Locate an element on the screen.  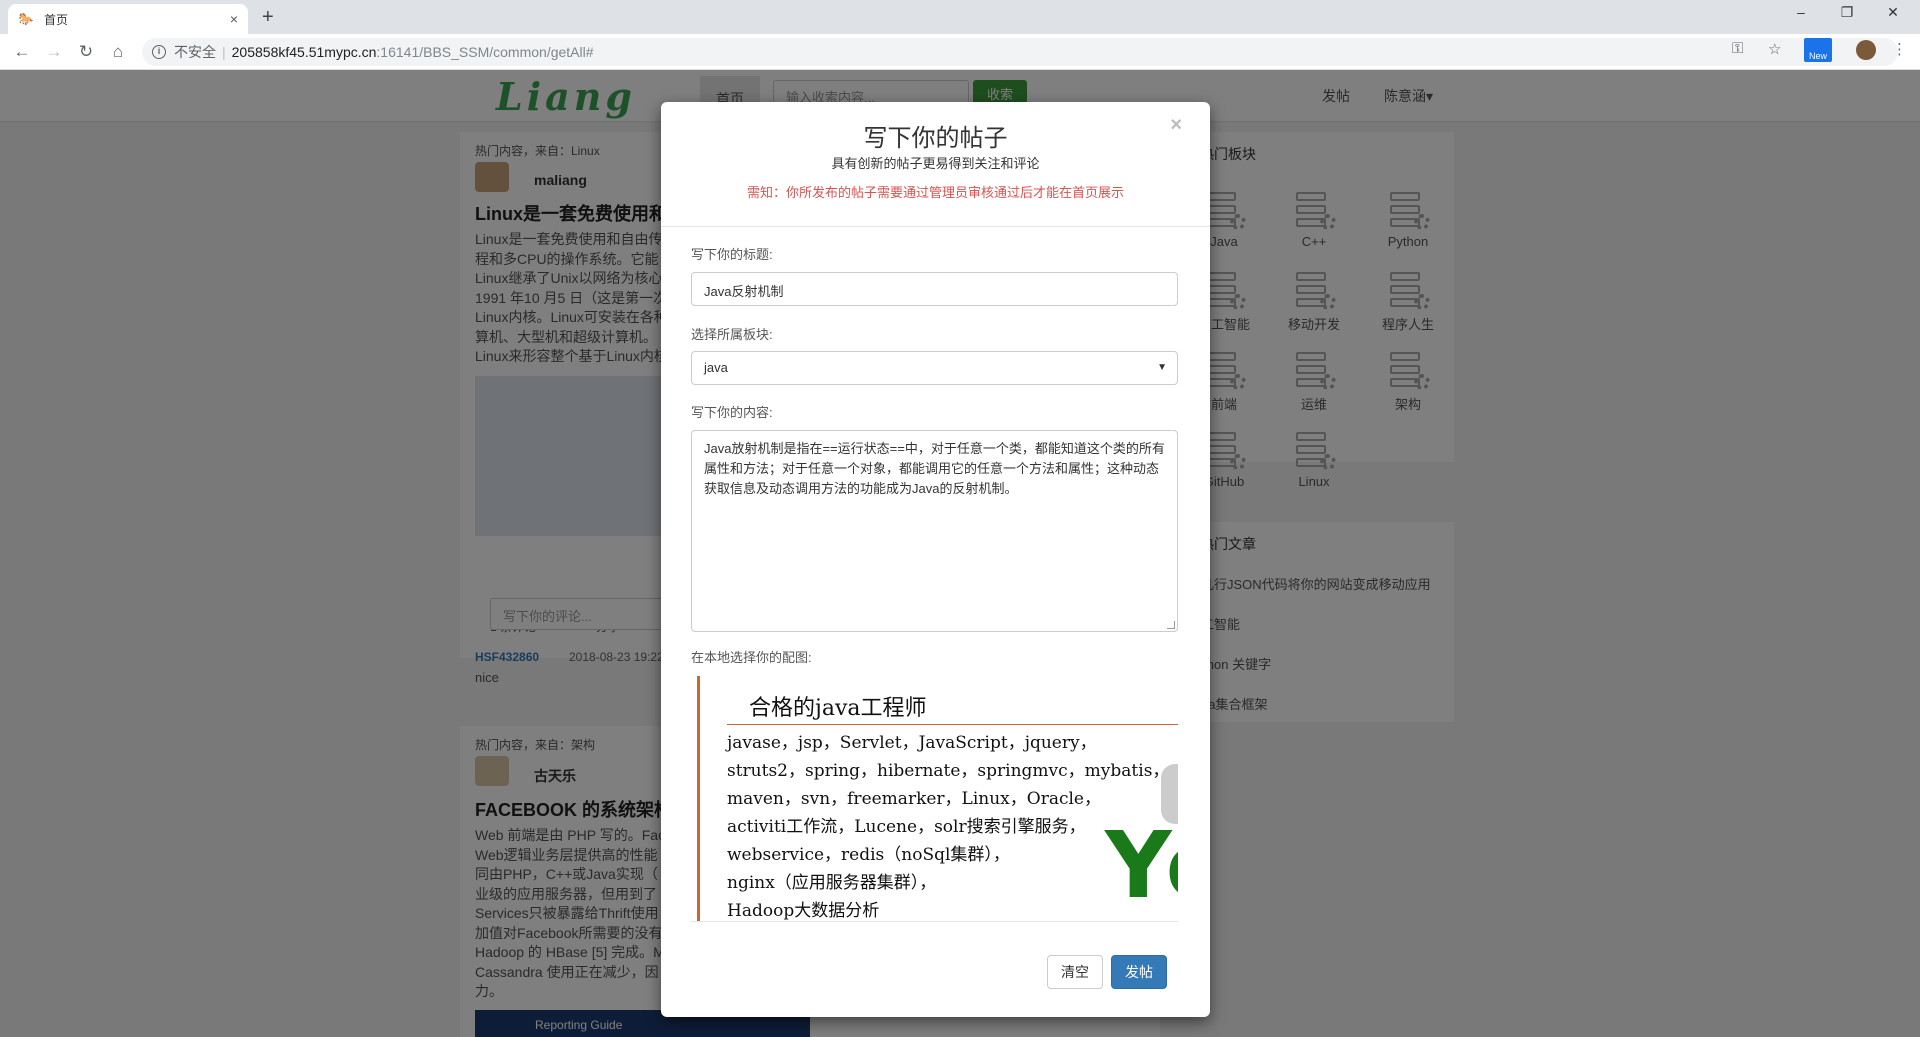
url-path: :16141/BBS_SSM/common/getAll# is located at coordinates (485, 52).